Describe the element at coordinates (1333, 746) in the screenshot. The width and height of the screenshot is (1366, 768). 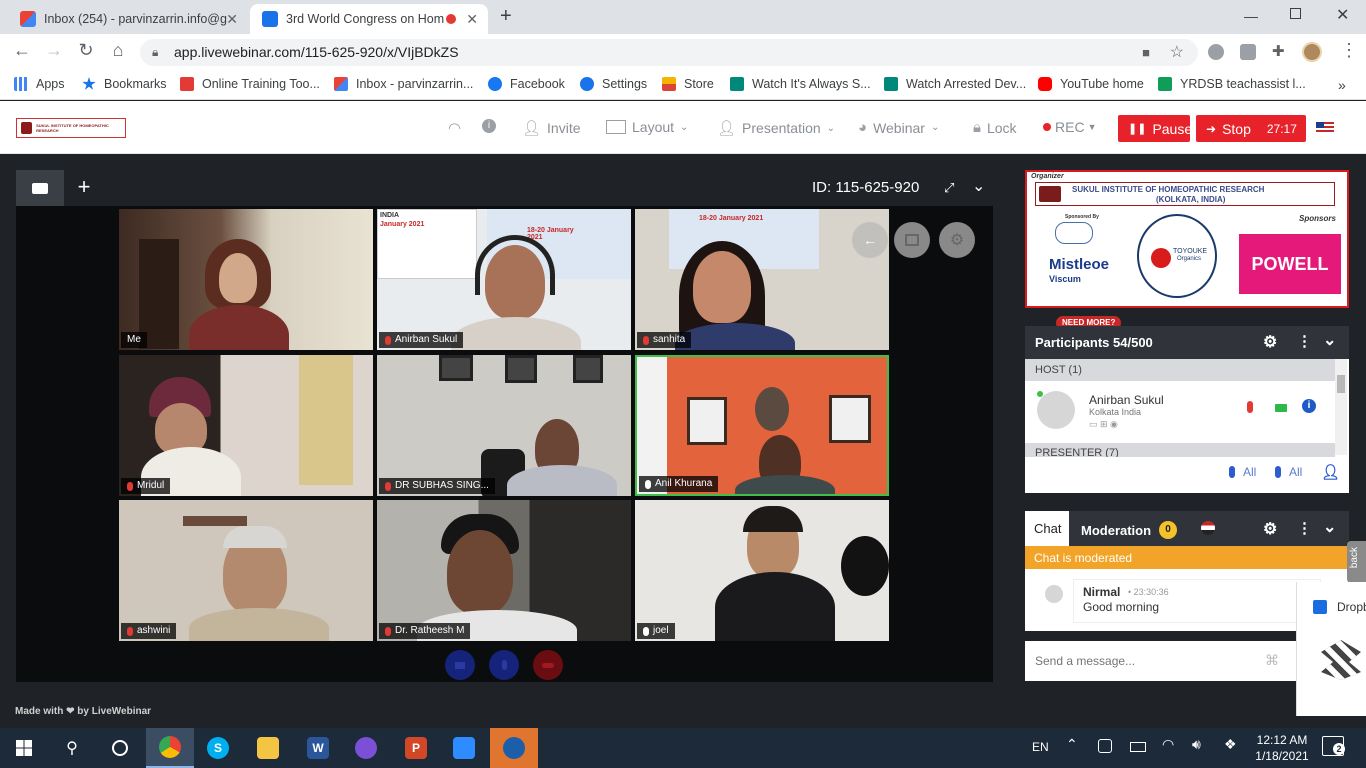
I see `notifications-button: 2` at that location.